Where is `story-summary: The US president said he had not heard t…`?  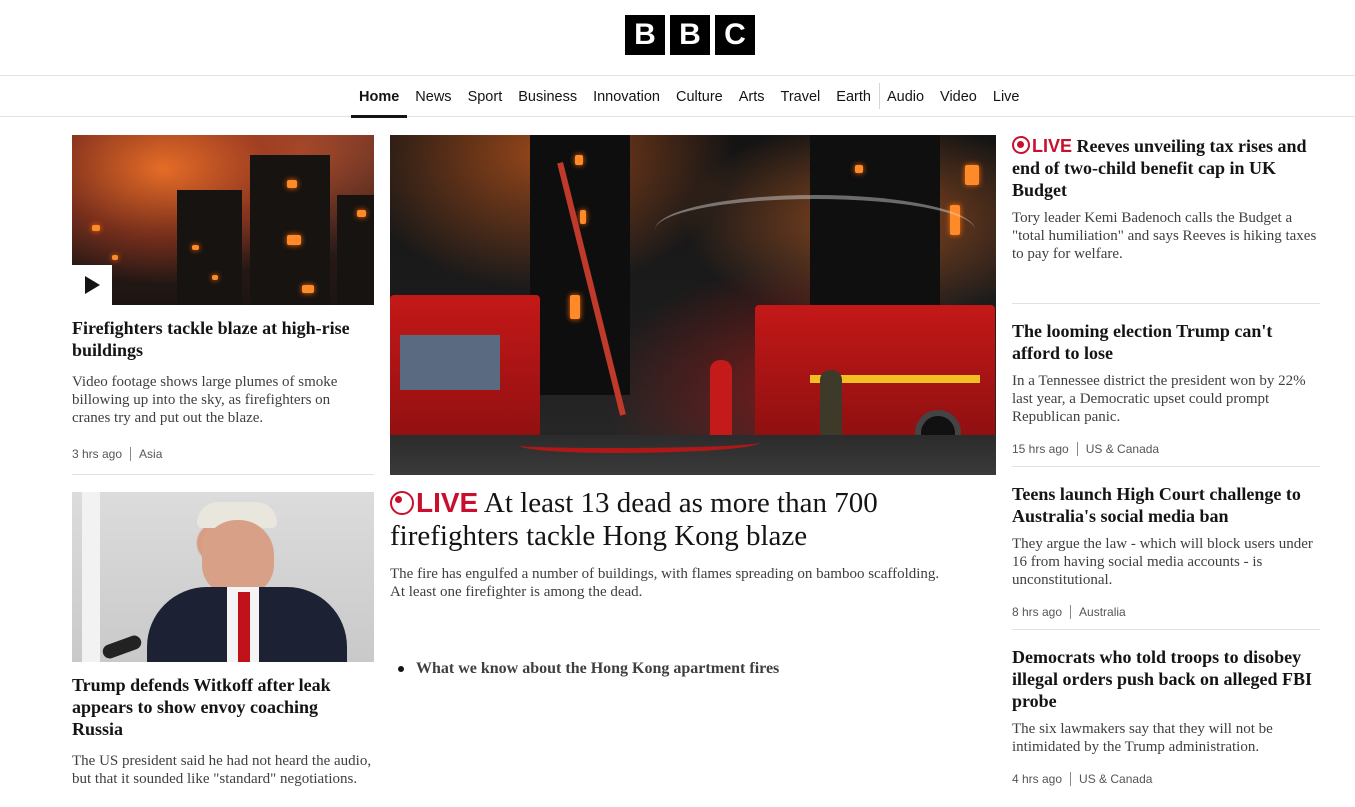
story-summary: The US president said he had not heard t… is located at coordinates (222, 770).